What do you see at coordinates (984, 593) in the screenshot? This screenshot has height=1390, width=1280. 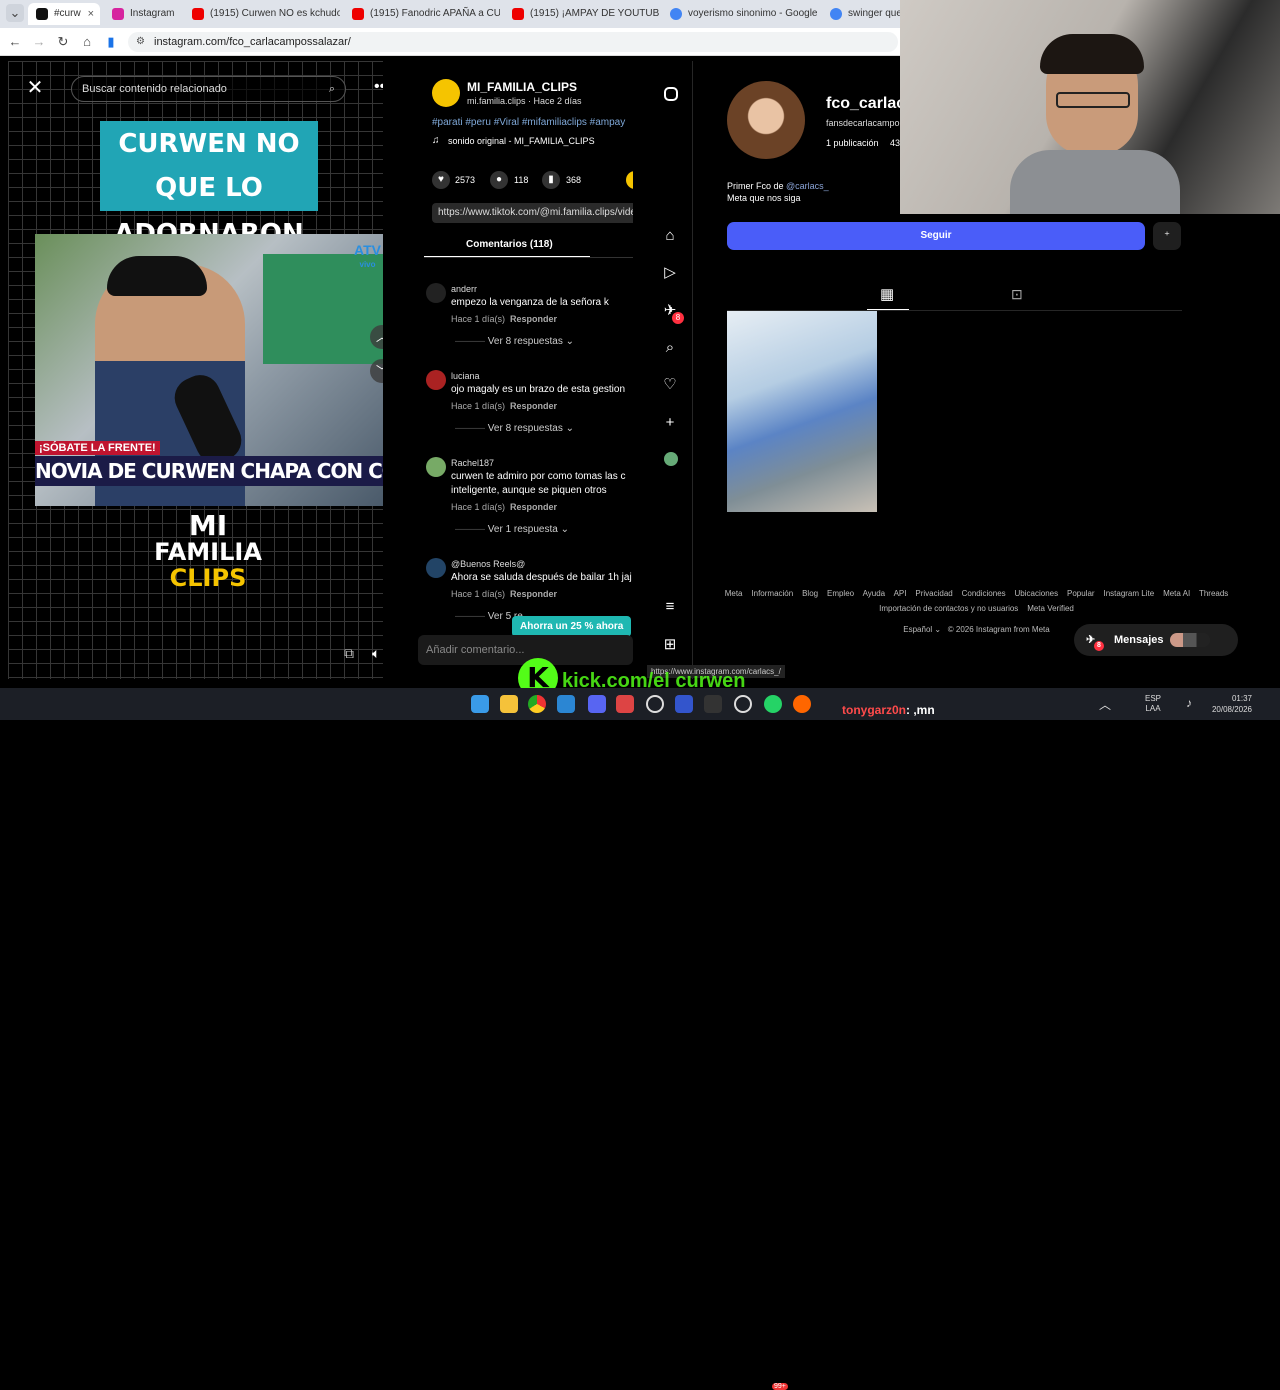 I see `footer-link: Condiciones` at bounding box center [984, 593].